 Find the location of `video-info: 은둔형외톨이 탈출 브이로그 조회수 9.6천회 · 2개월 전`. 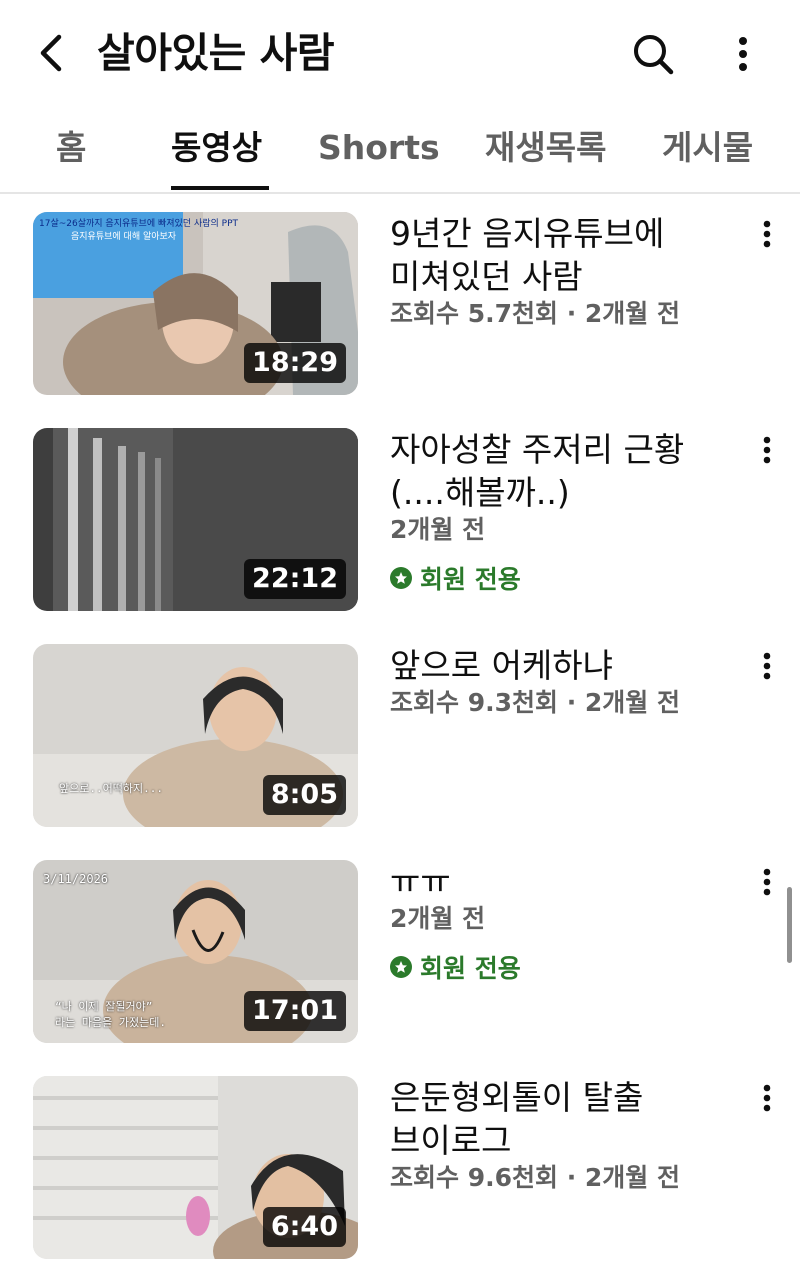

video-info: 은둔형외톨이 탈출 브이로그 조회수 9.6천회 · 2개월 전 is located at coordinates (560, 1135).